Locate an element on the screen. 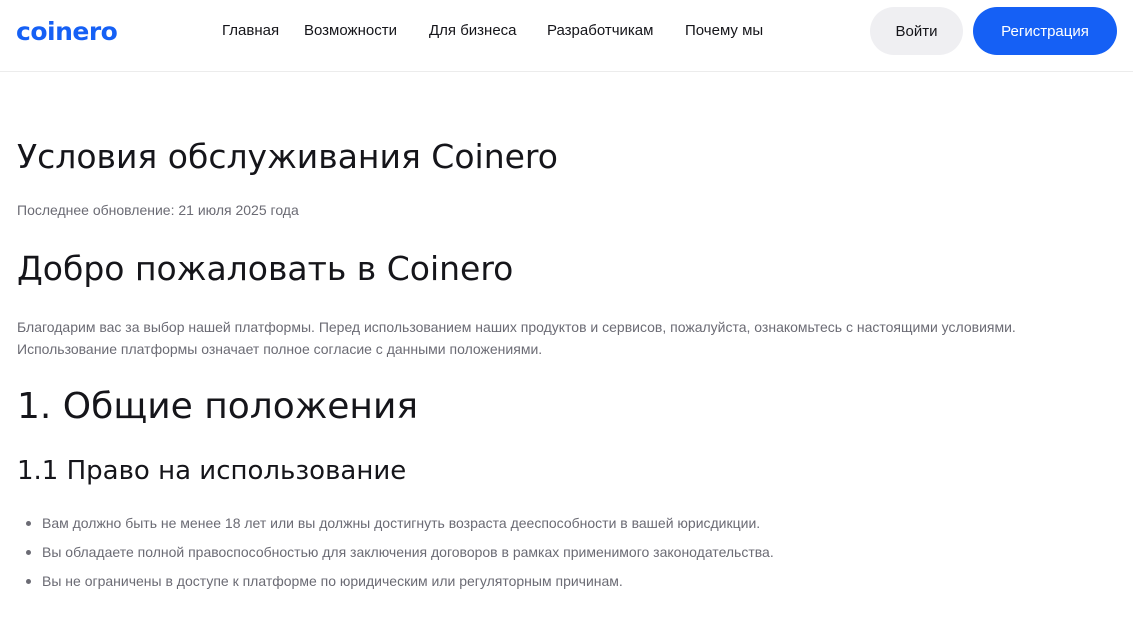 The width and height of the screenshot is (1133, 618). subsection-heading-eligibility: 1.1 Право на использование is located at coordinates (212, 471).